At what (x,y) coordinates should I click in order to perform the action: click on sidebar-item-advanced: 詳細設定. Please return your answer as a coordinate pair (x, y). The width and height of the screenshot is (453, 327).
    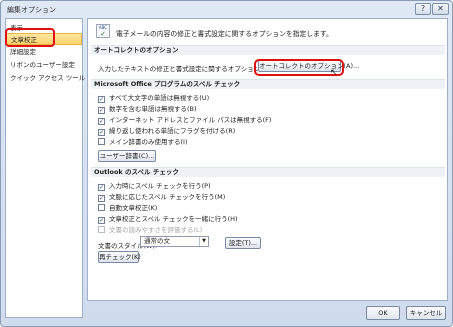
    Looking at the image, I should click on (44, 52).